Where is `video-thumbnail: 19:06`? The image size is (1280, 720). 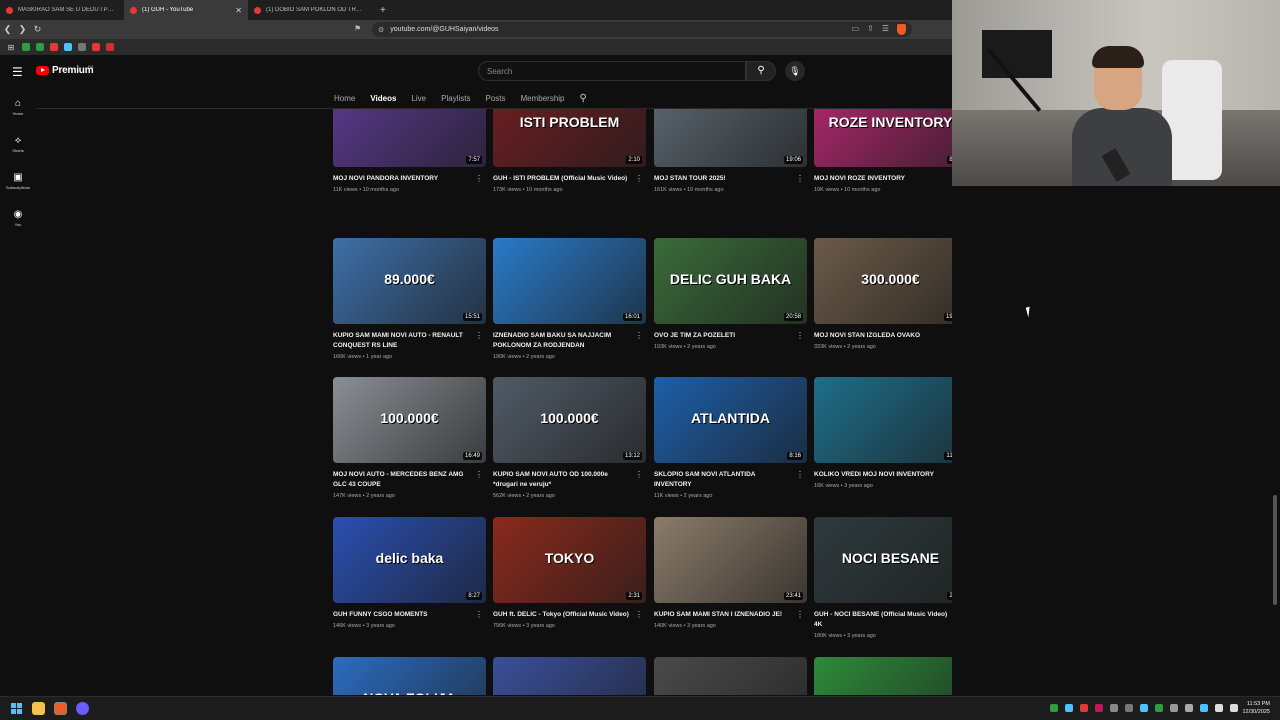
video-thumbnail: 19:06 is located at coordinates (730, 138).